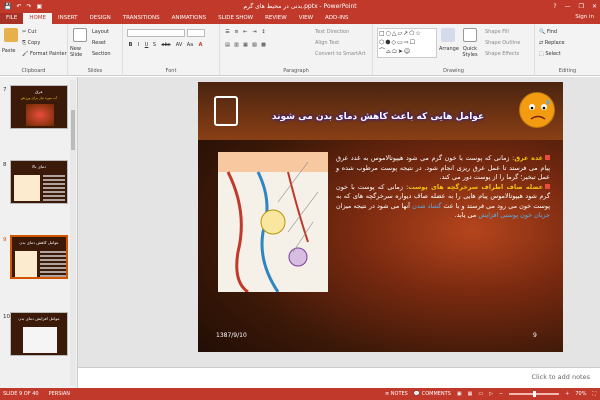  What do you see at coordinates (100, 32) in the screenshot?
I see `layout-button: Layout` at bounding box center [100, 32].